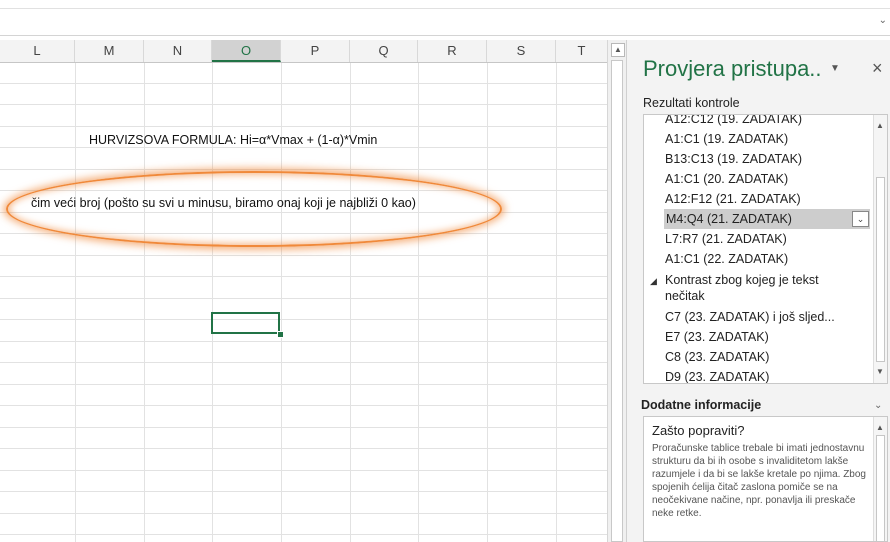  What do you see at coordinates (726, 179) in the screenshot?
I see `list-item: A1:C1 (20. ZADATAK)` at bounding box center [726, 179].